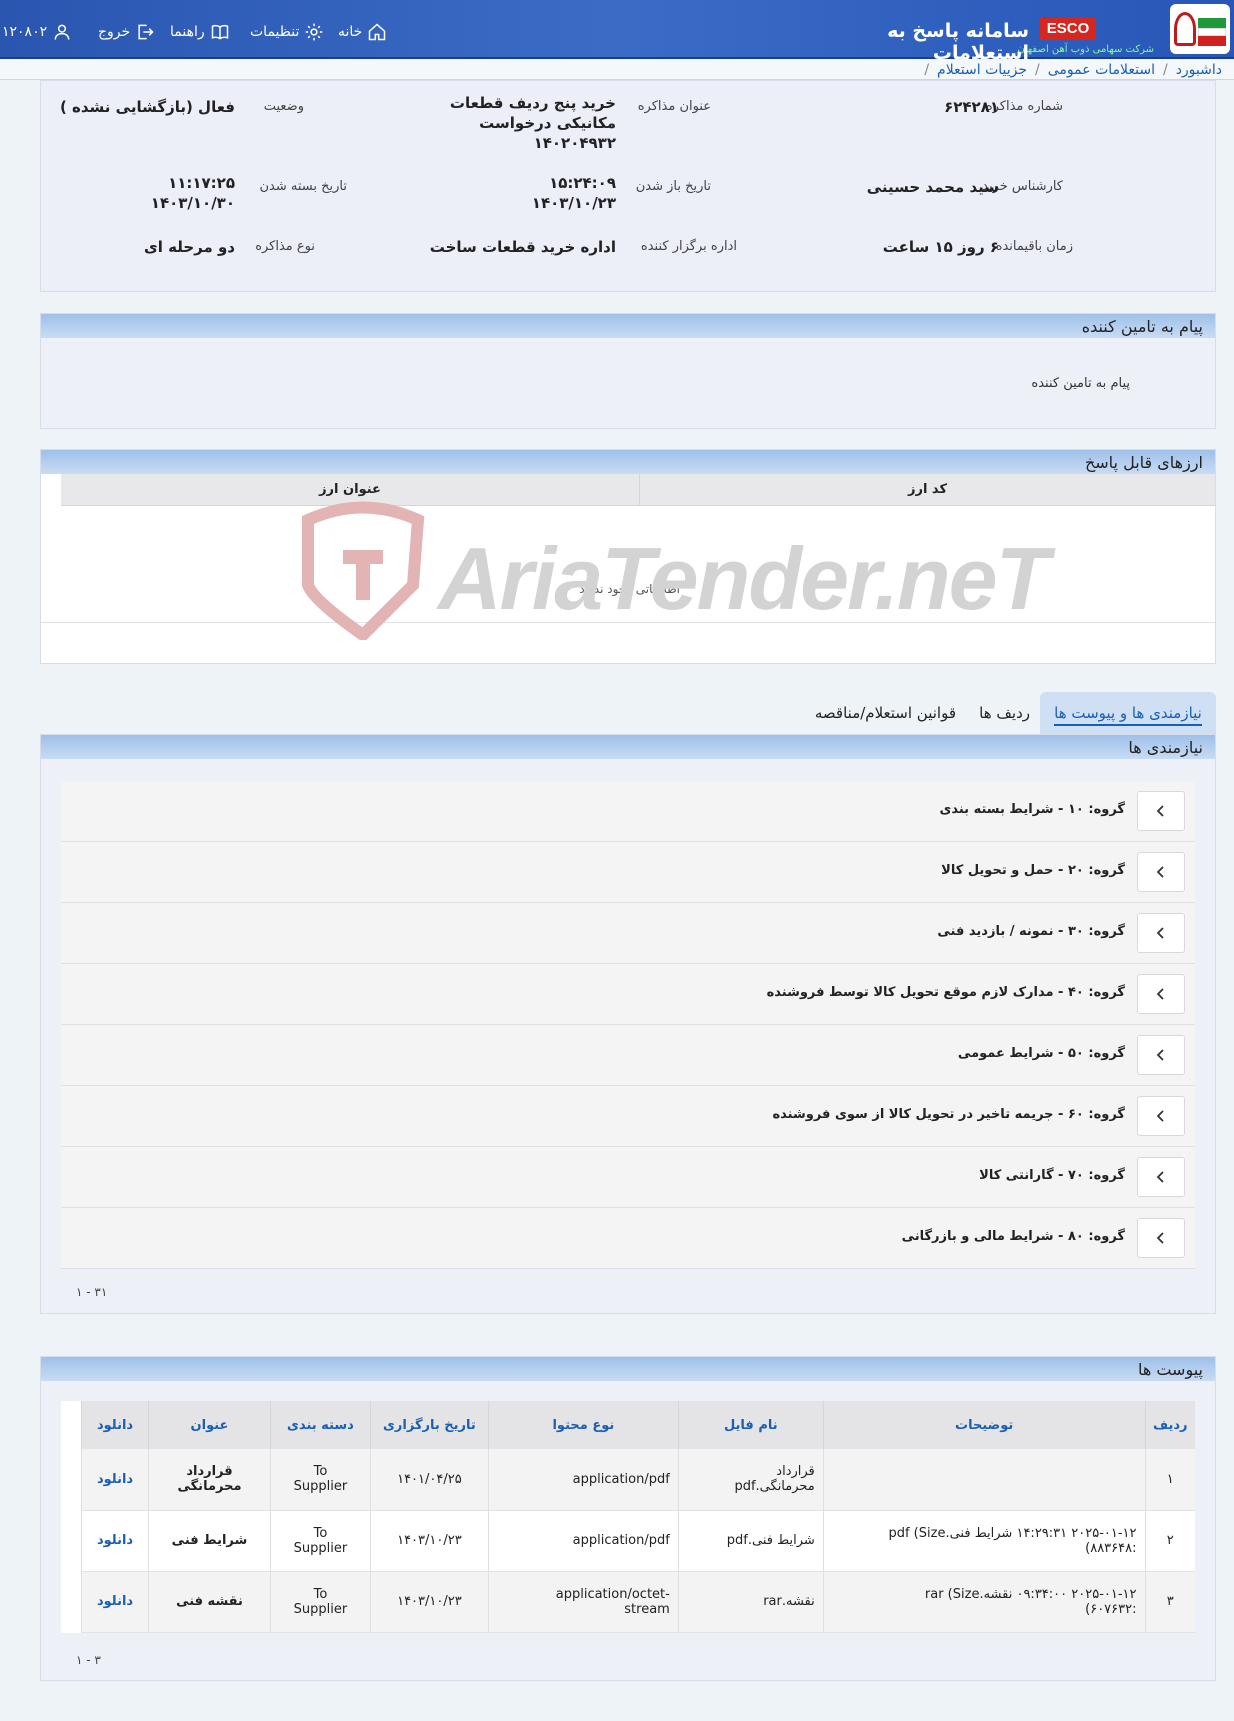  What do you see at coordinates (984, 1425) in the screenshot?
I see `col-description: توضیحات` at bounding box center [984, 1425].